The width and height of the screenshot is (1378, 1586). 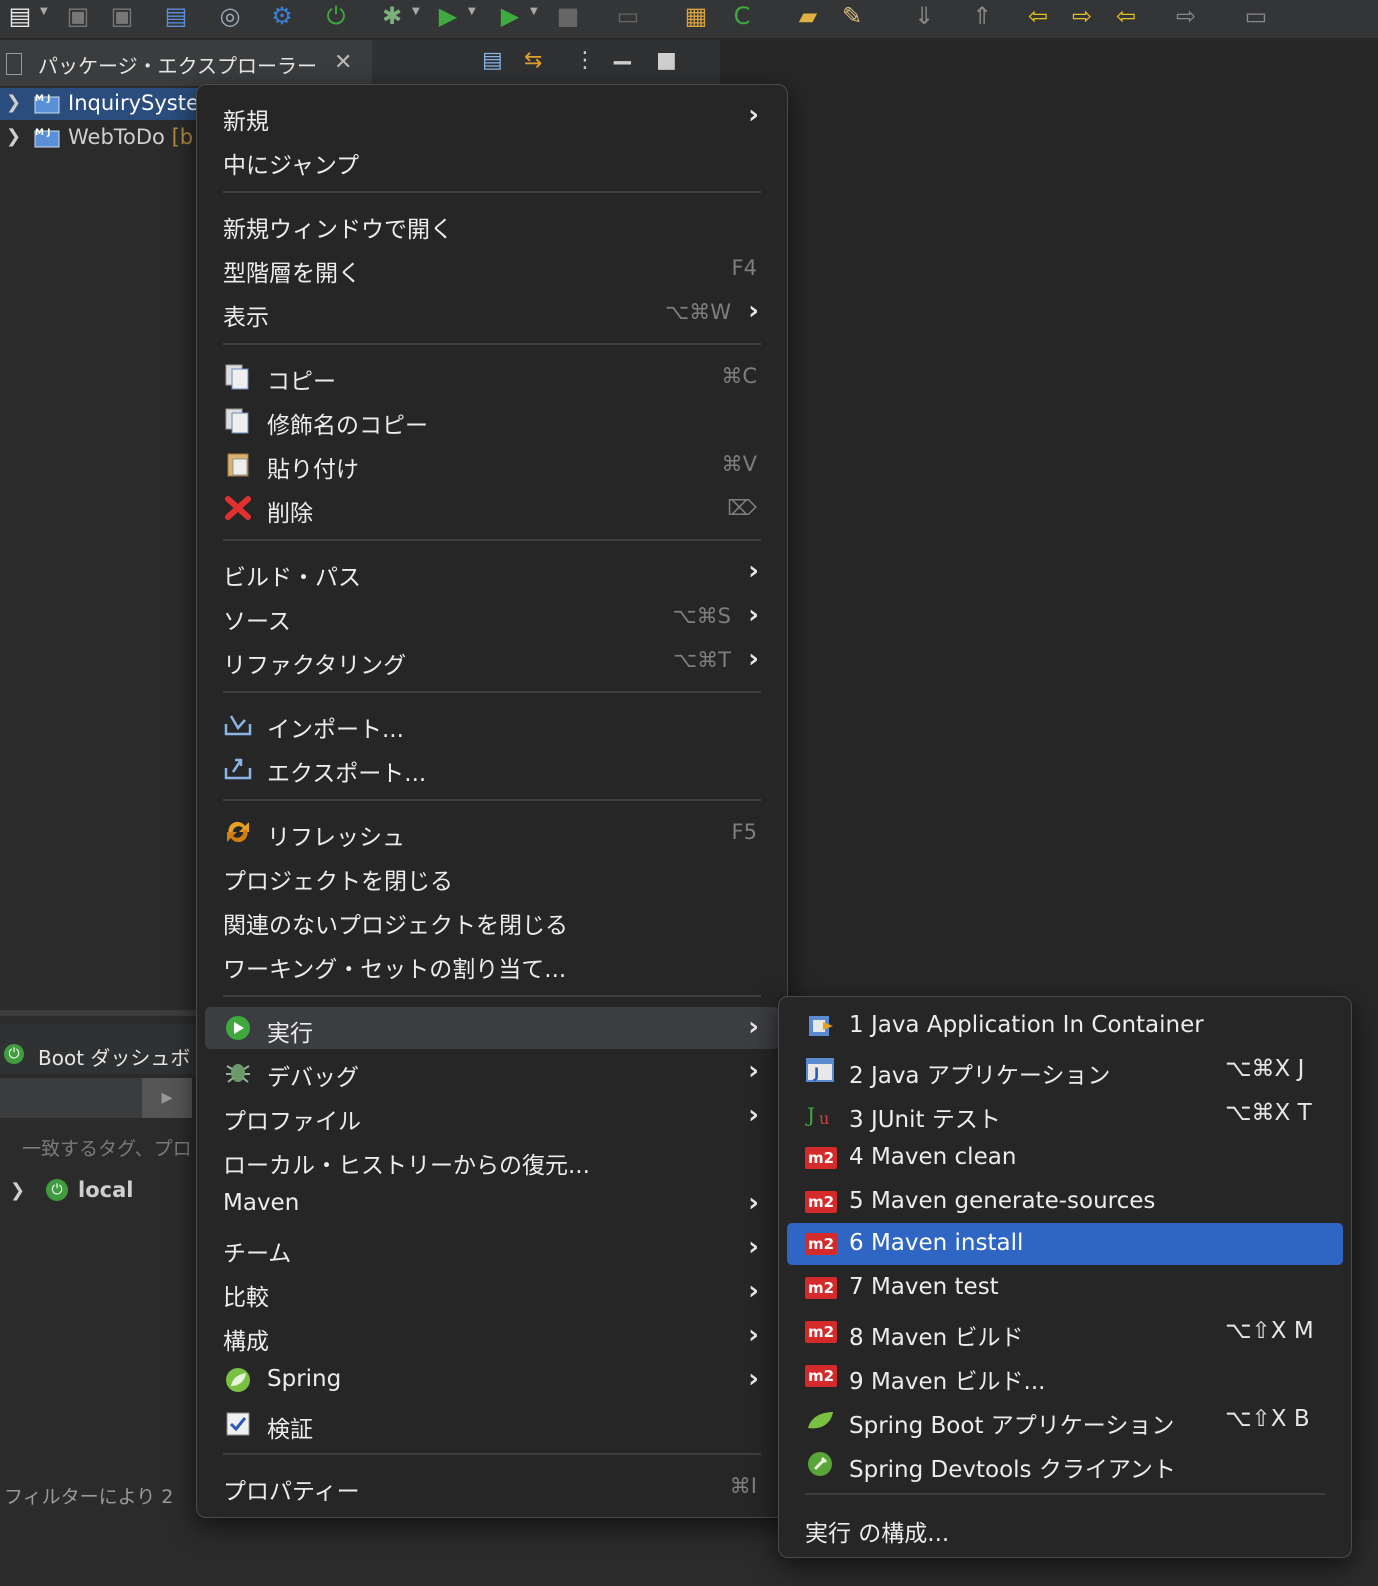 I want to click on menu-item-maven: Maven ›, so click(x=492, y=1204).